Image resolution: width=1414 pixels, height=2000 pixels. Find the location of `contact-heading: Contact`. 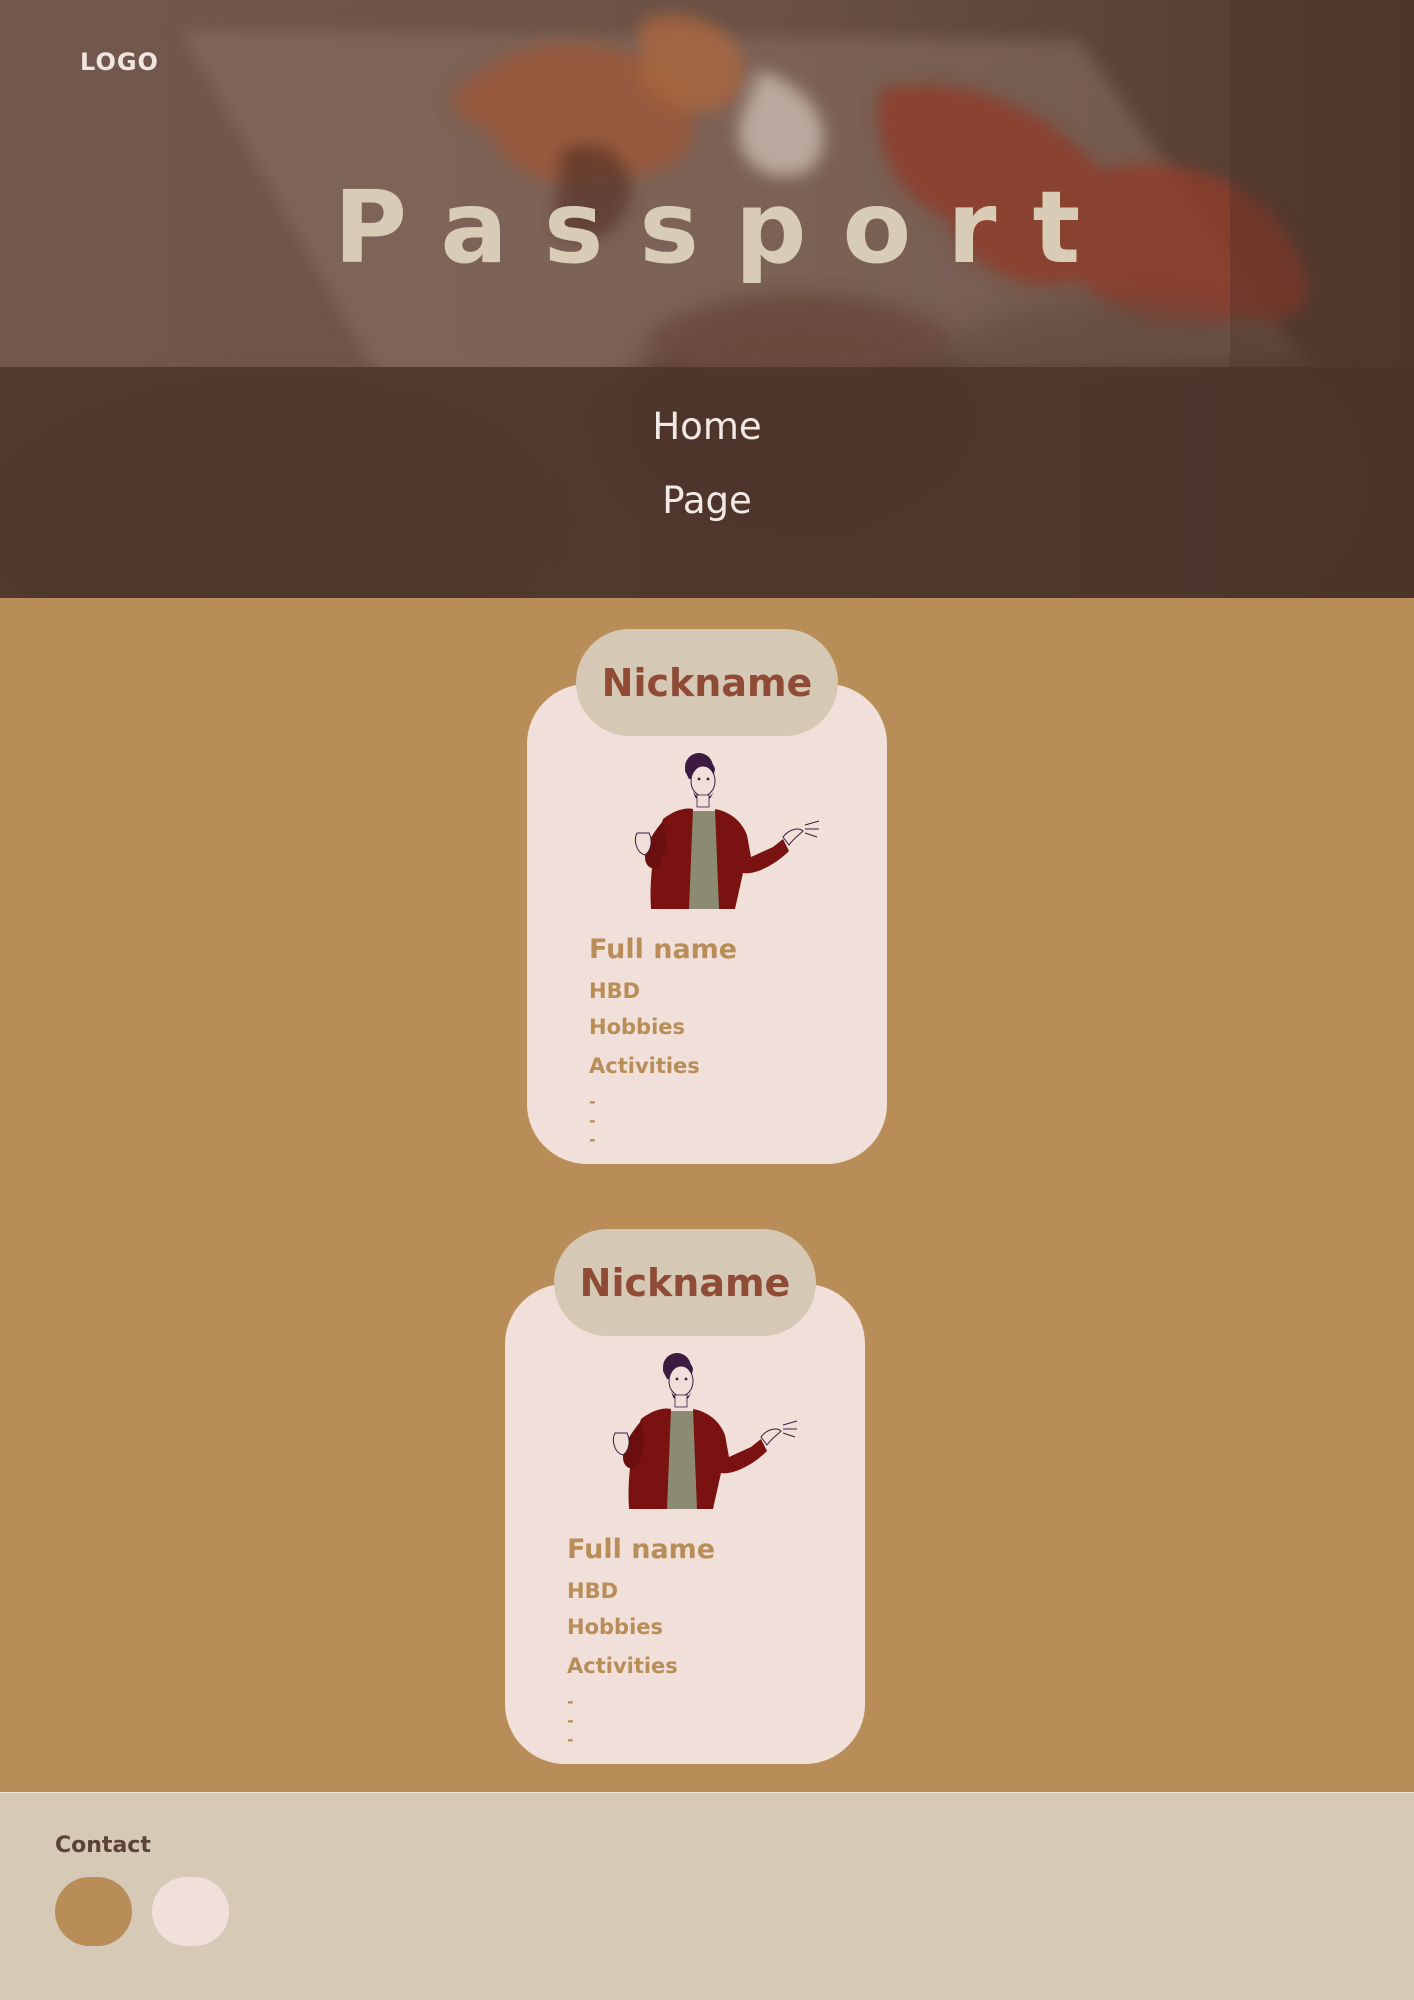

contact-heading: Contact is located at coordinates (103, 1845).